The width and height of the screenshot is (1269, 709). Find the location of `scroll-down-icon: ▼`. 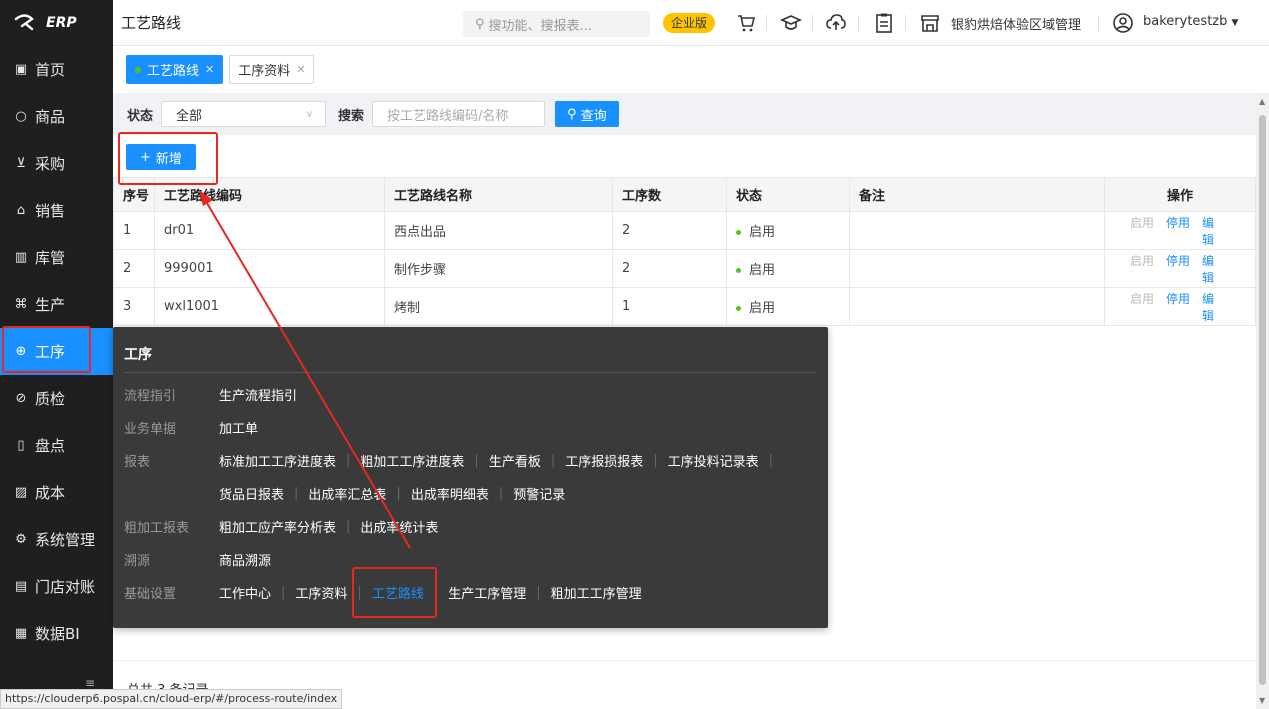

scroll-down-icon: ▼ is located at coordinates (1262, 700).